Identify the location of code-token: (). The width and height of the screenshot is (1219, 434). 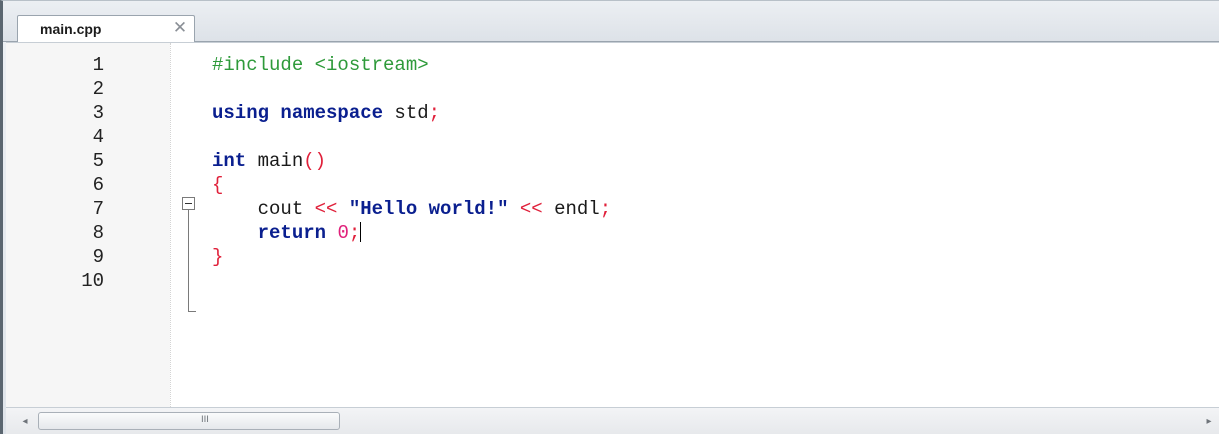
(315, 161).